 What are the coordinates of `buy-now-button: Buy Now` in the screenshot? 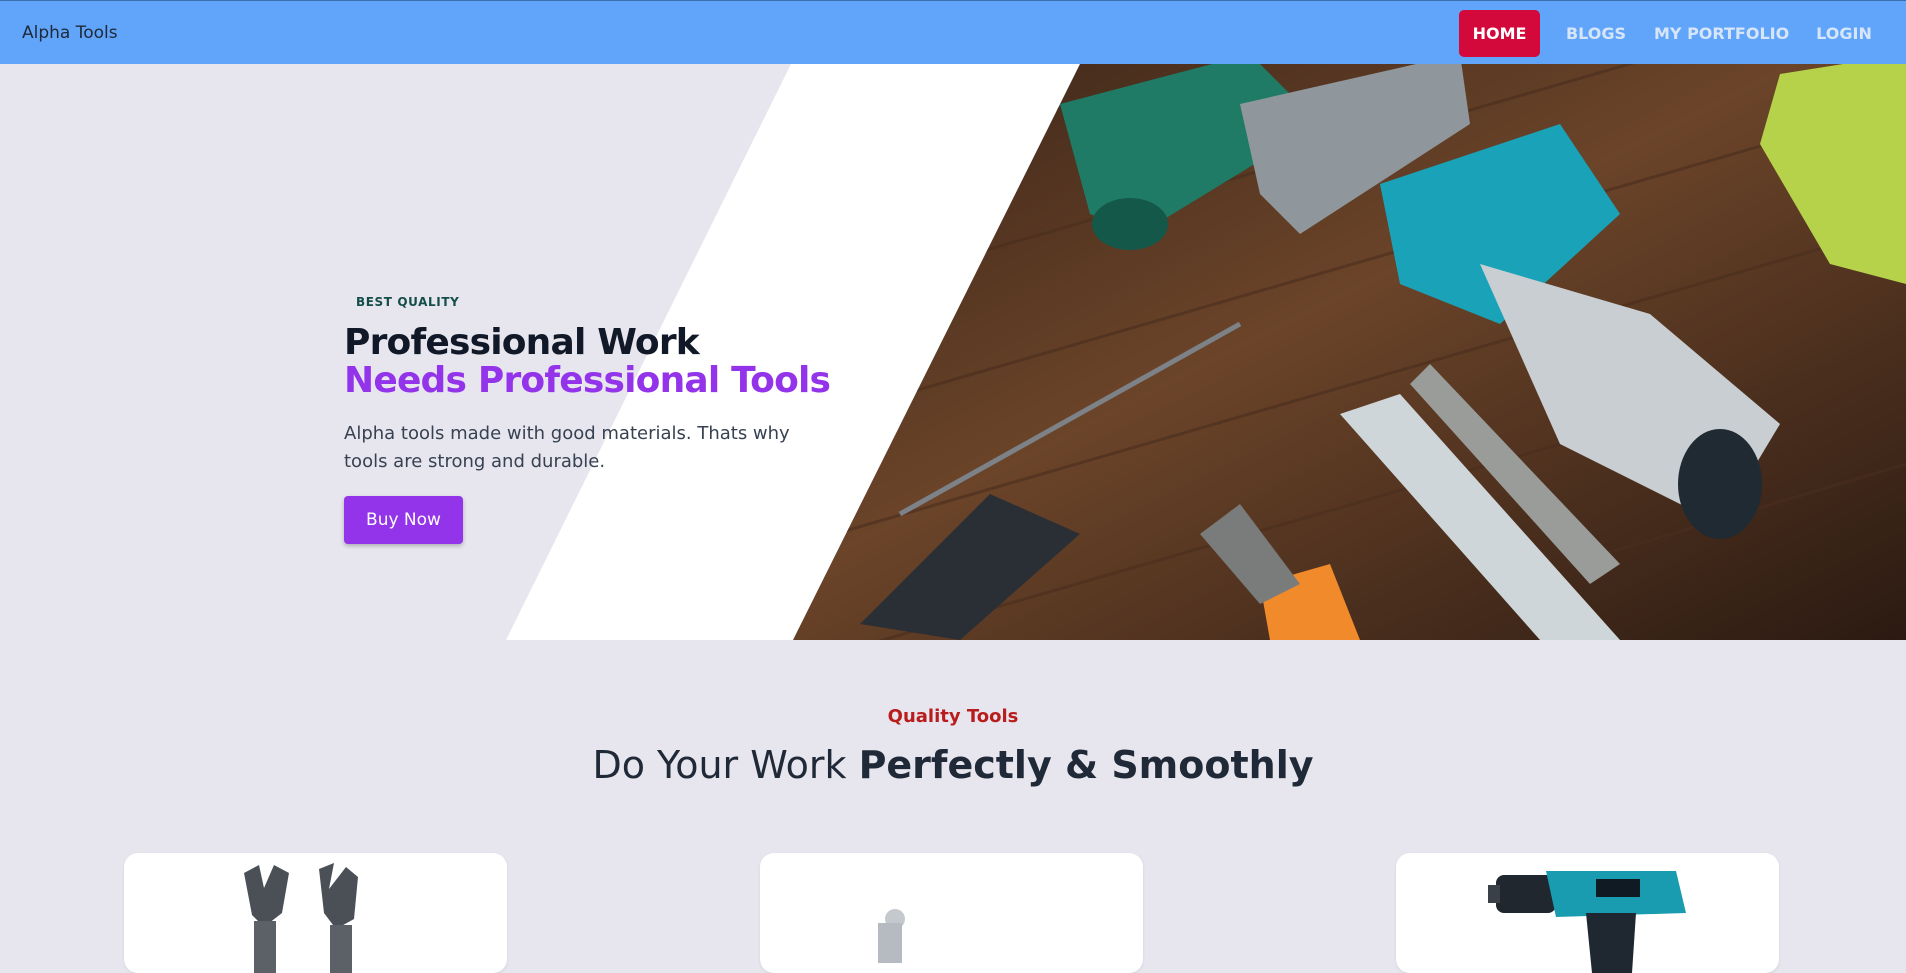 It's located at (403, 520).